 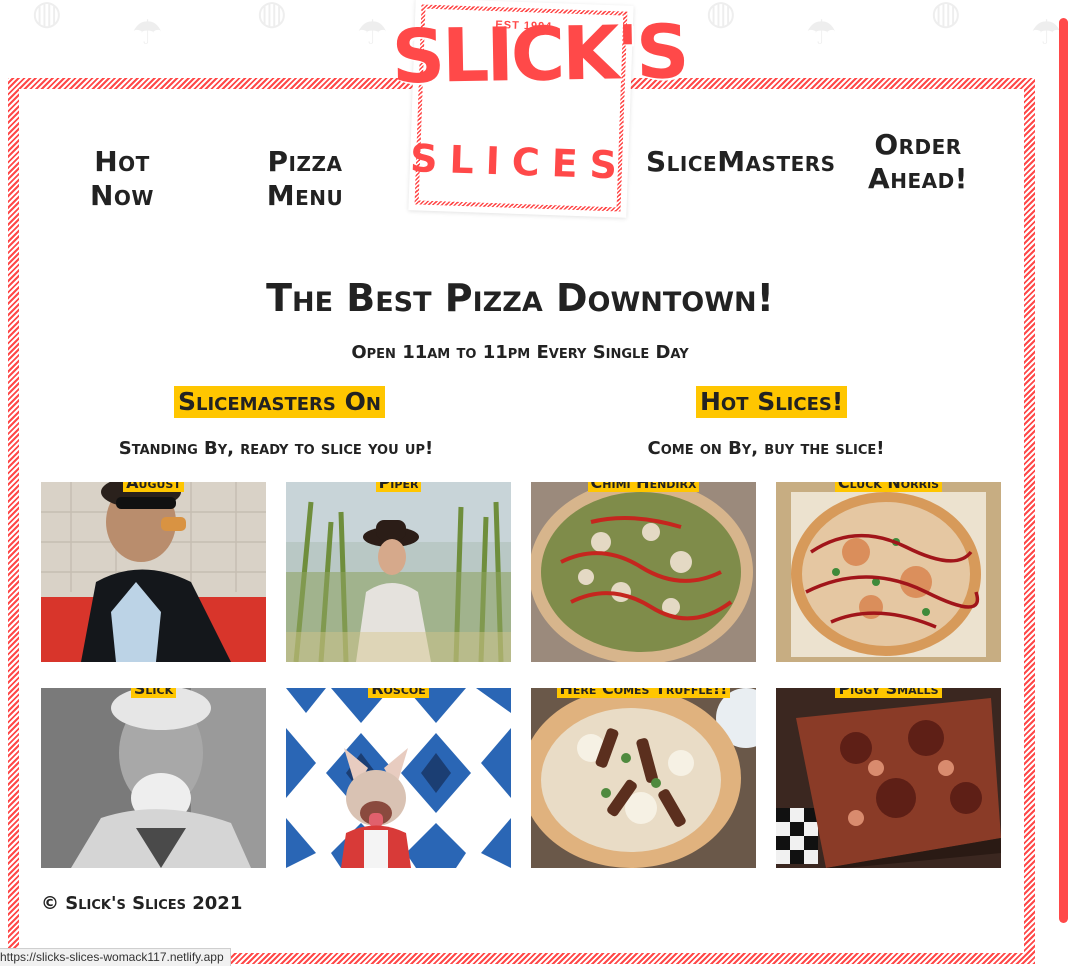 I want to click on nav-pizza-menu: Pizza Menu, so click(x=305, y=179).